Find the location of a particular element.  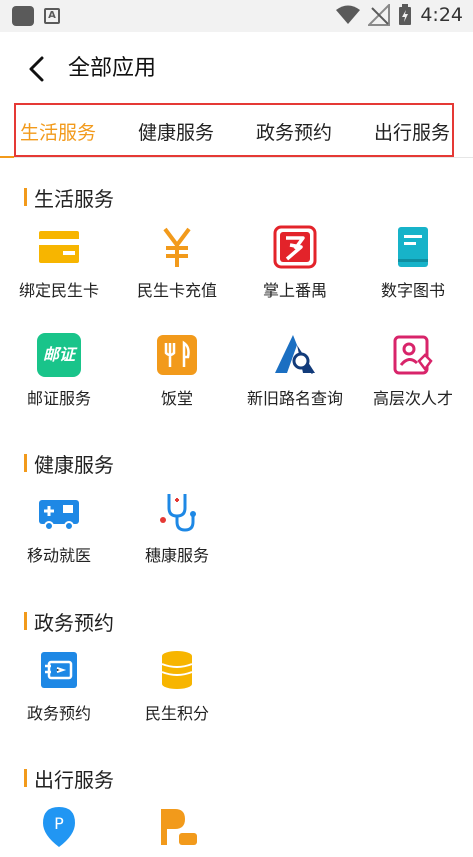

app-travel-parking-car is located at coordinates (177, 831).